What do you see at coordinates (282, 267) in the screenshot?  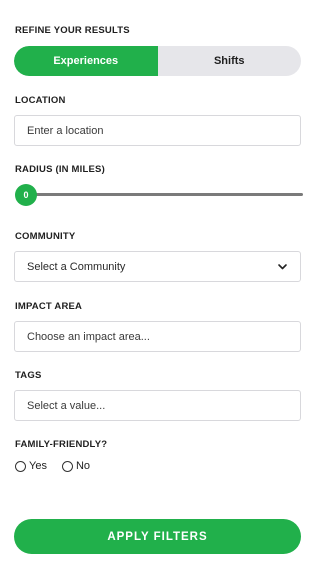 I see `chevron-down-icon` at bounding box center [282, 267].